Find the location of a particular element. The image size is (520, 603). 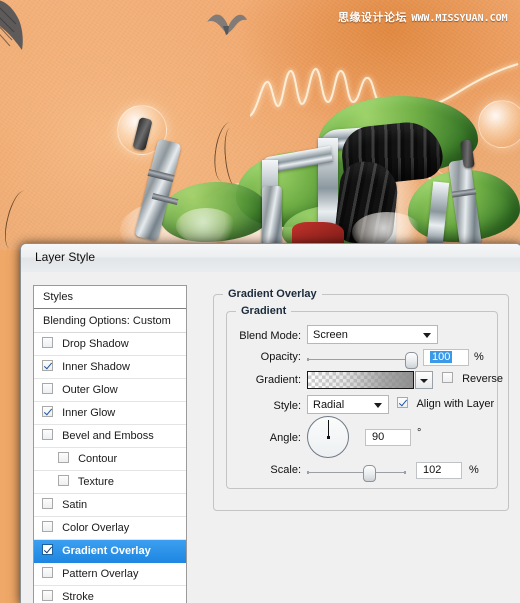

gradient-picker-button is located at coordinates (424, 380).